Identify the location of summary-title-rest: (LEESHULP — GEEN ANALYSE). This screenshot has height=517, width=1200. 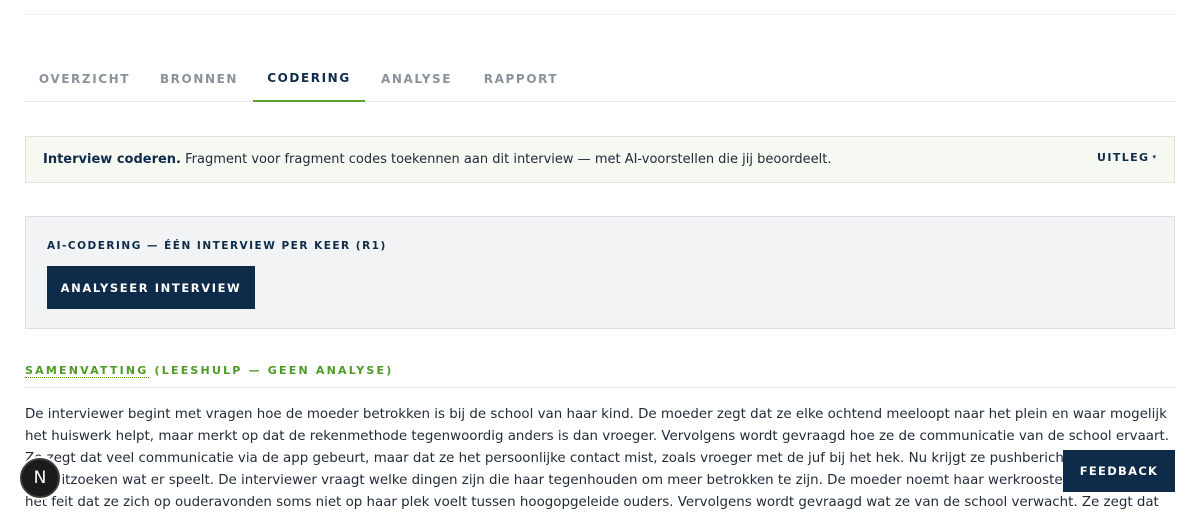
(271, 370).